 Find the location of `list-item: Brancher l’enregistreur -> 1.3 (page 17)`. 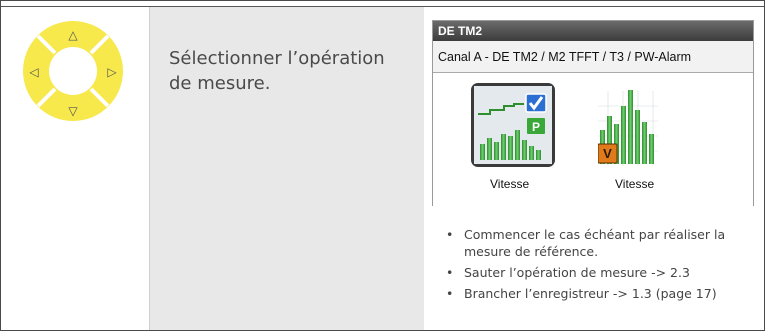

list-item: Brancher l’enregistreur -> 1.3 (page 17) is located at coordinates (599, 293).